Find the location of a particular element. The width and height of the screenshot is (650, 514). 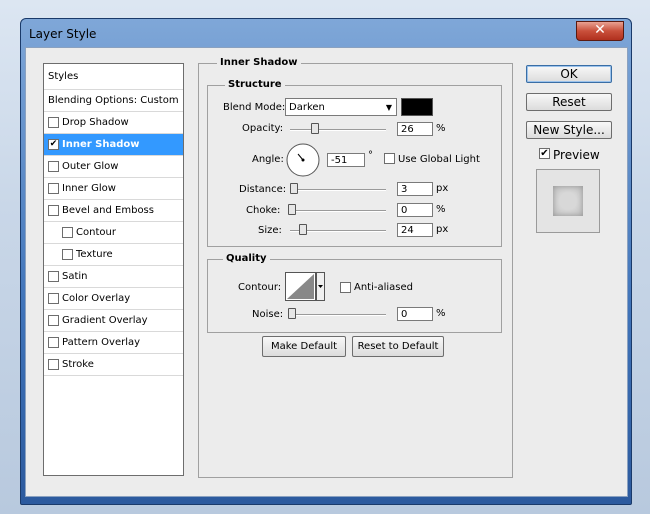

reset-button: Reset is located at coordinates (569, 102).